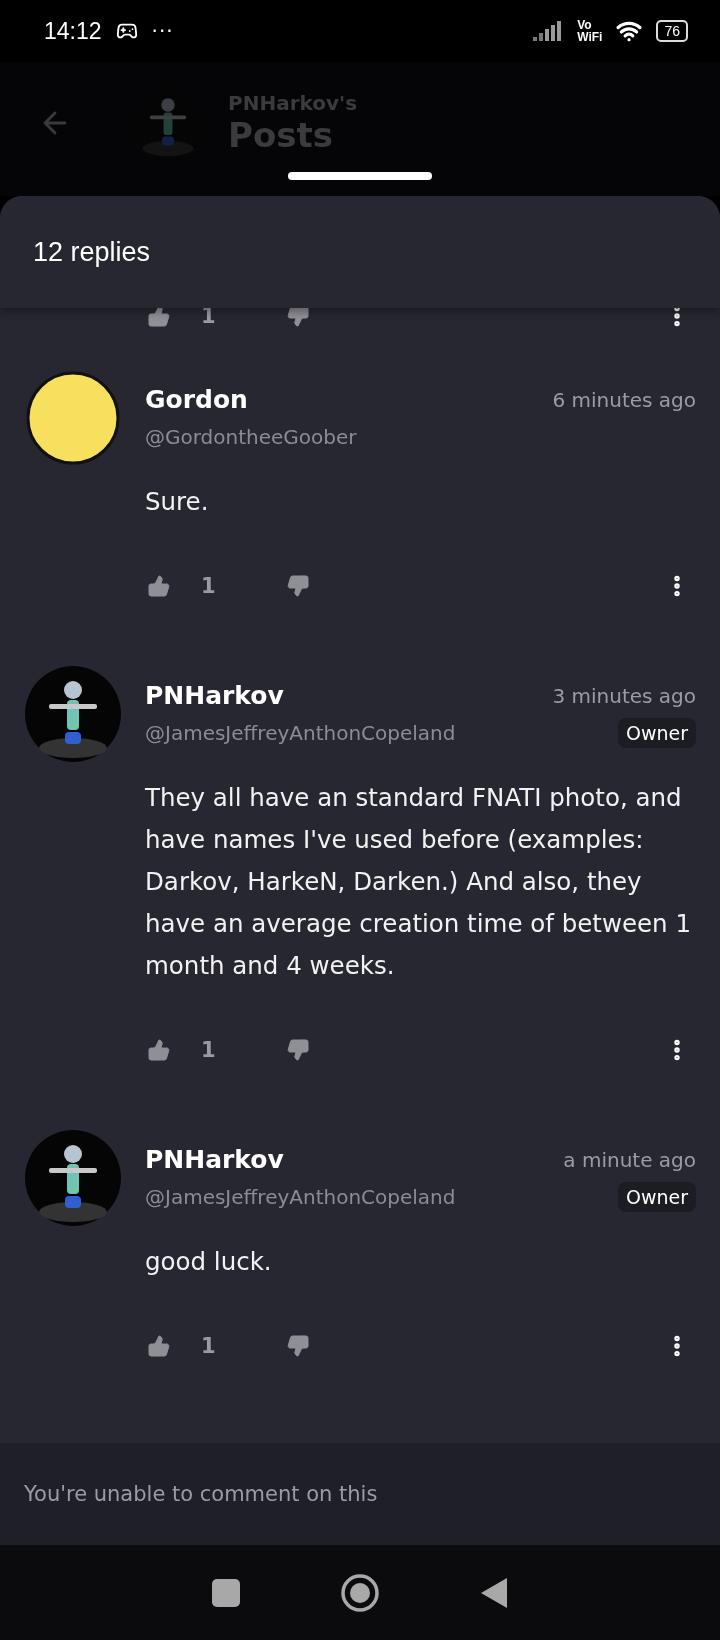 The height and width of the screenshot is (1640, 720). What do you see at coordinates (629, 1160) in the screenshot?
I see `comment-time: a minute ago` at bounding box center [629, 1160].